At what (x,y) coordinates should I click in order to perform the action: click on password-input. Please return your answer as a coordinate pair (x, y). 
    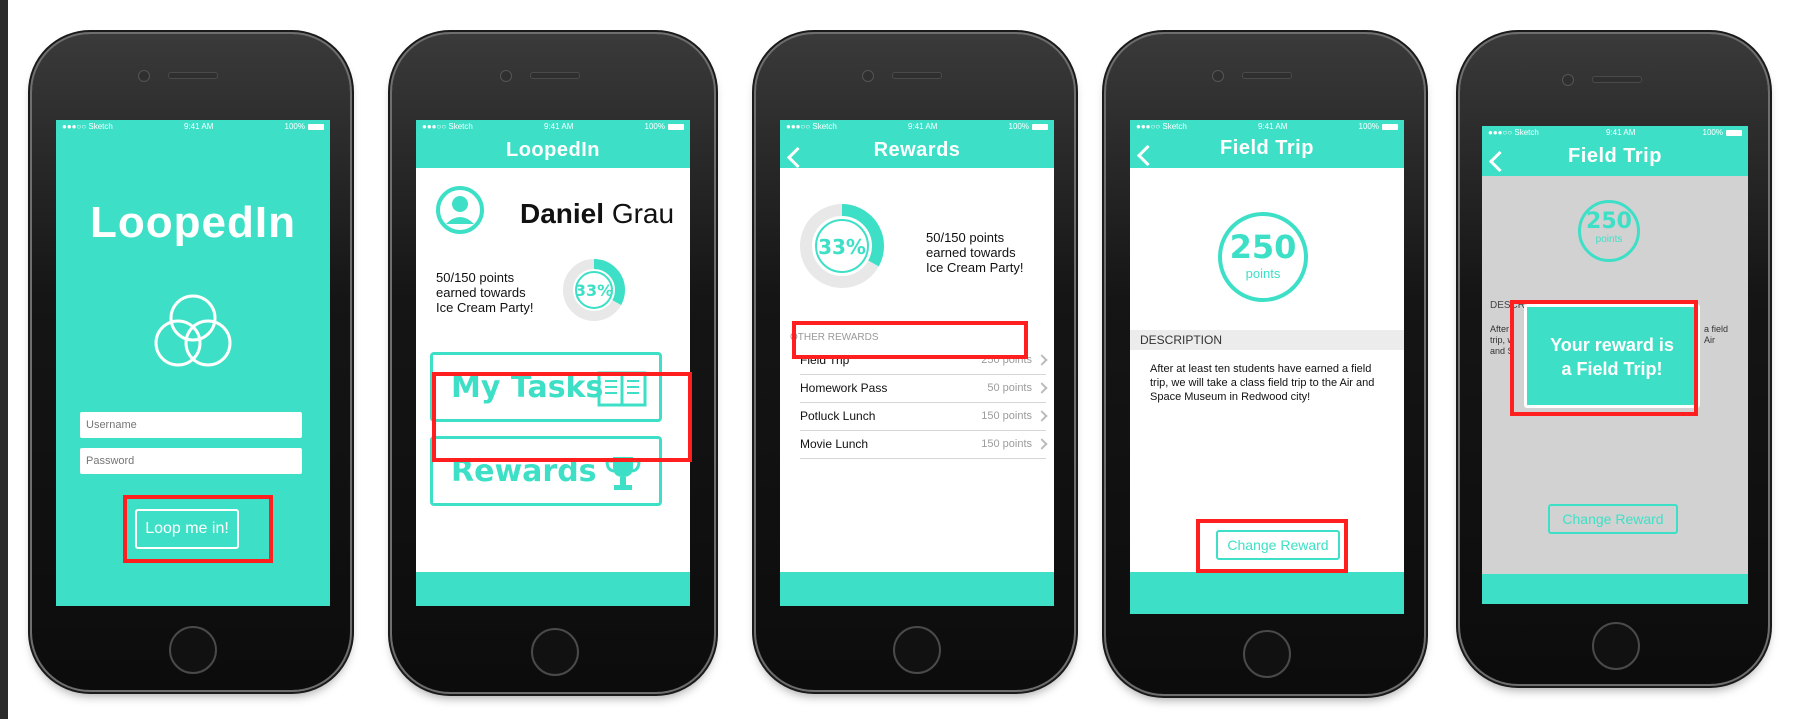
    Looking at the image, I should click on (191, 461).